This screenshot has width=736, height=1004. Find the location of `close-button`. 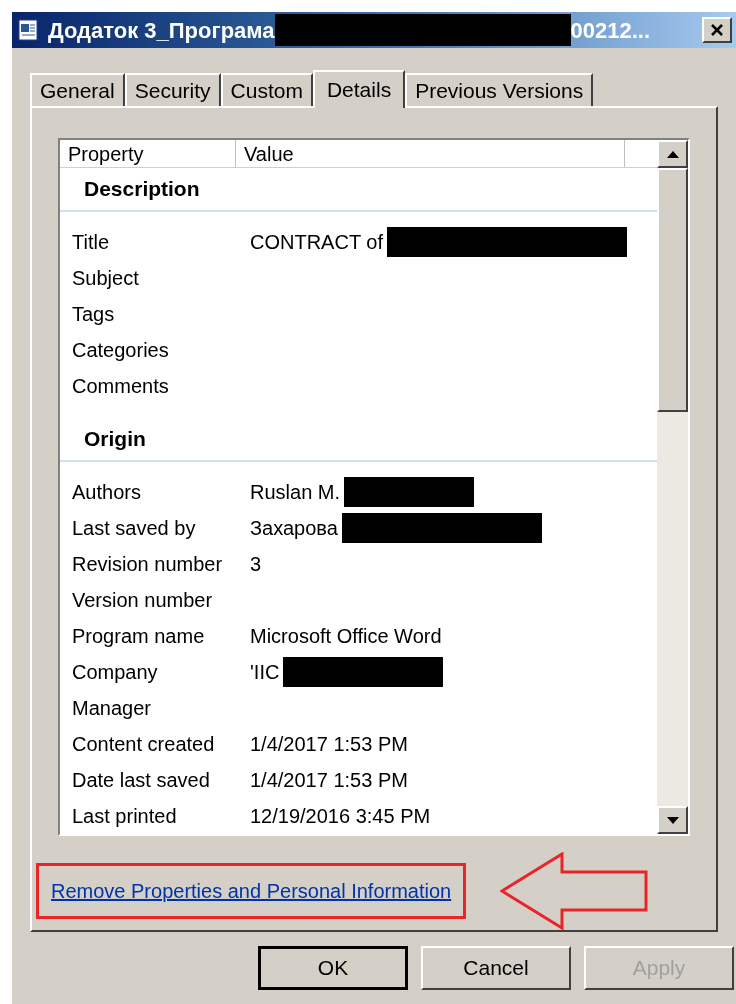

close-button is located at coordinates (717, 30).